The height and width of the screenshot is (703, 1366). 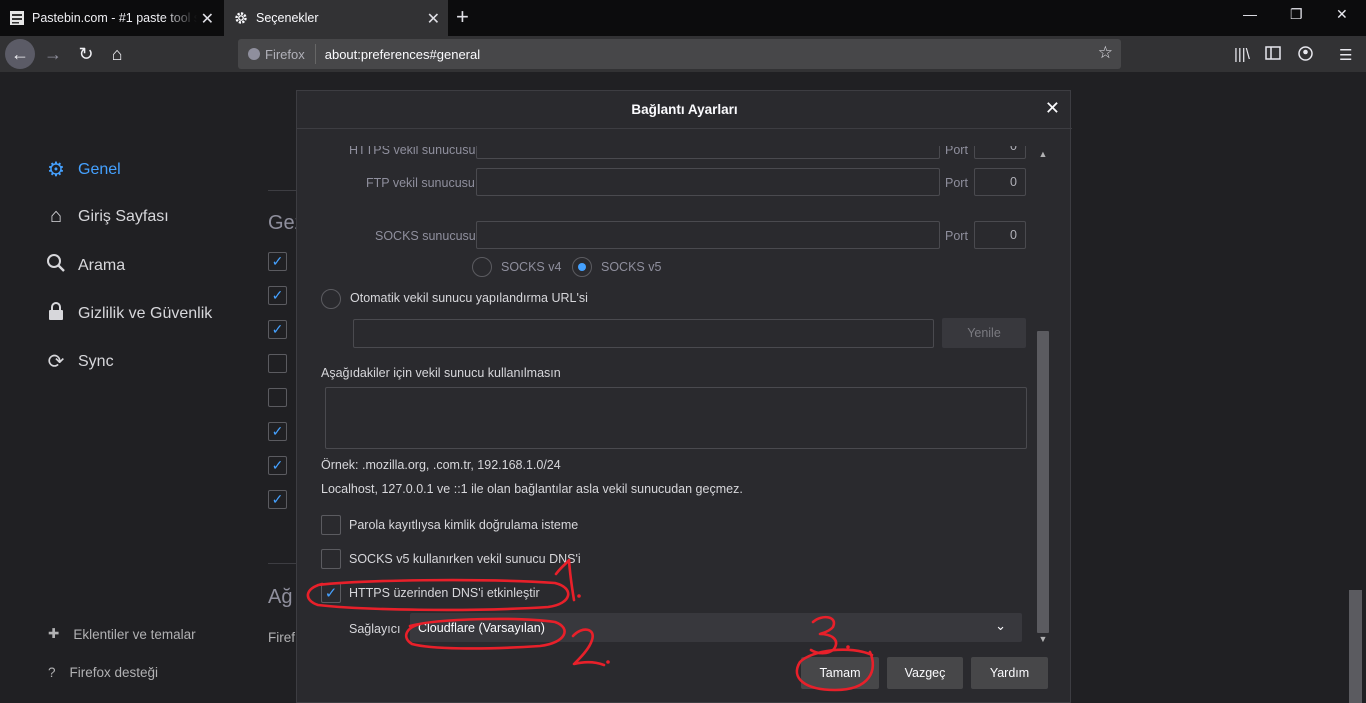 What do you see at coordinates (56, 170) in the screenshot?
I see `gear-icon: ⚙` at bounding box center [56, 170].